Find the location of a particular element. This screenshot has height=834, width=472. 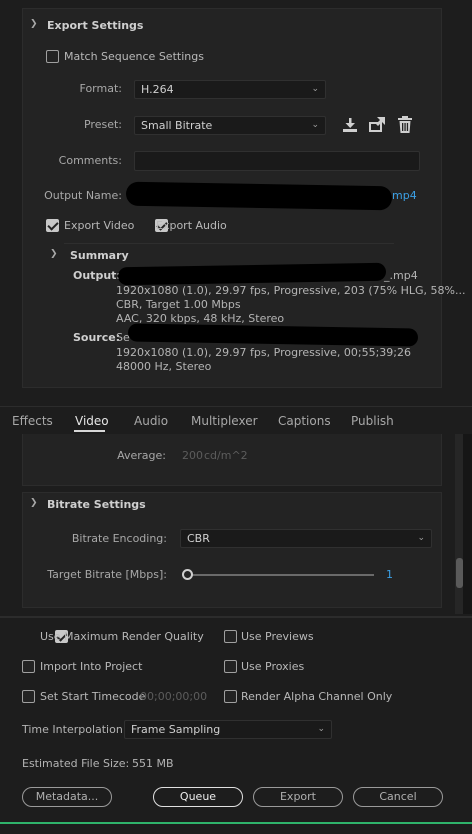

export-audio-label: Export Audio is located at coordinates (191, 225).